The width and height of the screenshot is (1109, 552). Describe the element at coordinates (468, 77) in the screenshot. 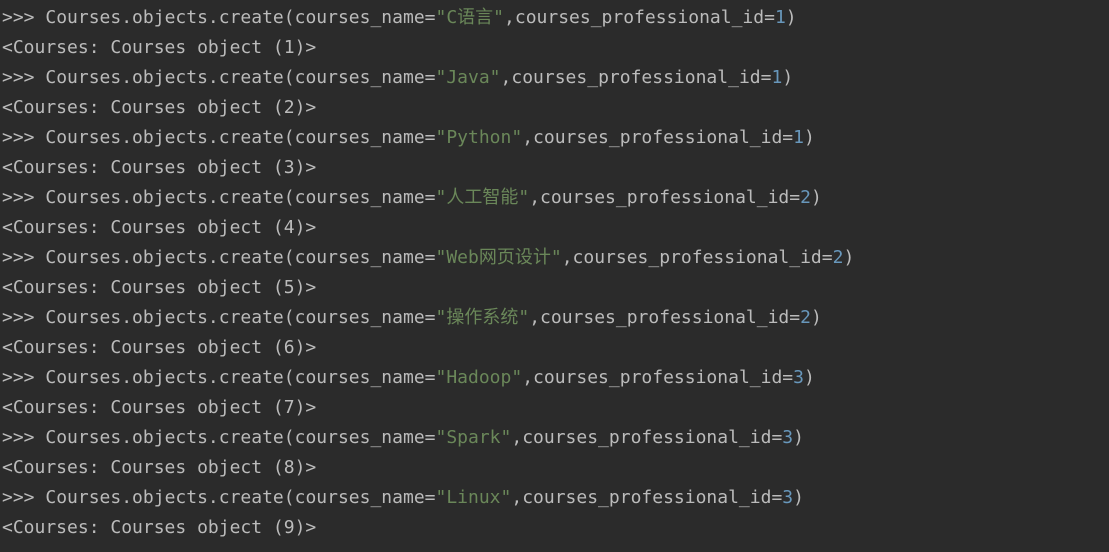

I see `string-literal: "Java"` at that location.